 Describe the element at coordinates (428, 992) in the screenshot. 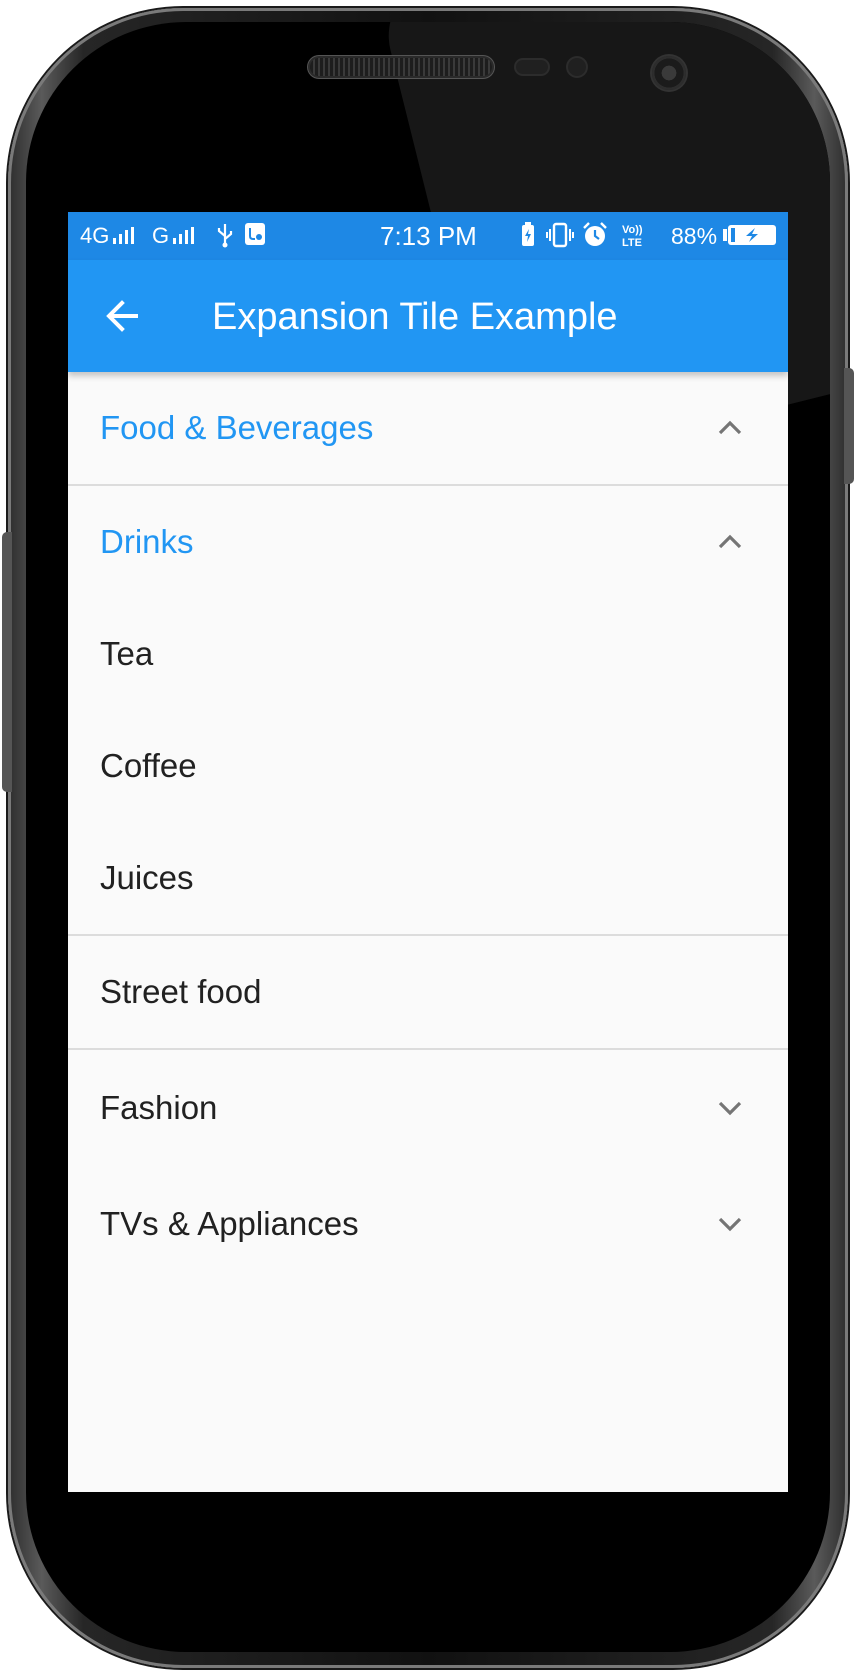

I see `list-item-street-food: Street food` at that location.